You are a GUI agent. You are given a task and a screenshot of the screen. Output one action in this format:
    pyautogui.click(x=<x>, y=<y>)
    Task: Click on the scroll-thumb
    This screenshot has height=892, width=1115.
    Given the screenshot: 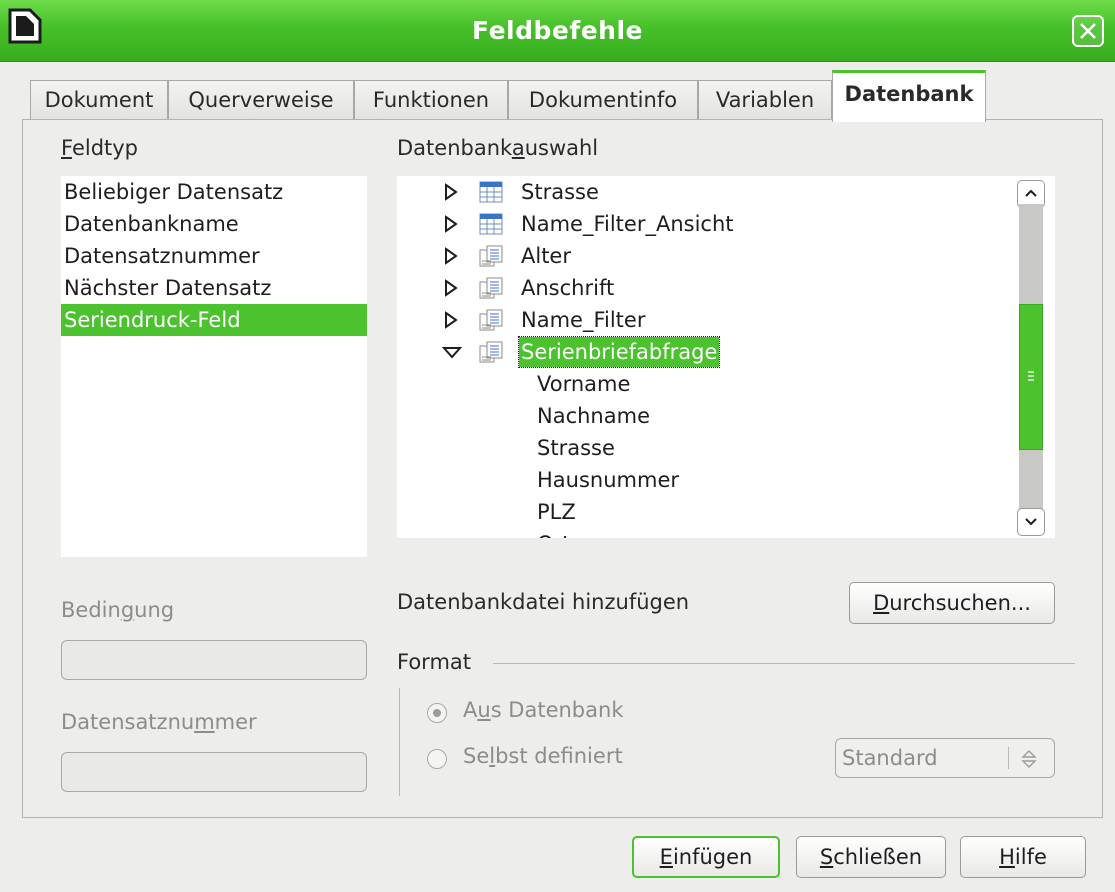 What is the action you would take?
    pyautogui.click(x=1031, y=377)
    